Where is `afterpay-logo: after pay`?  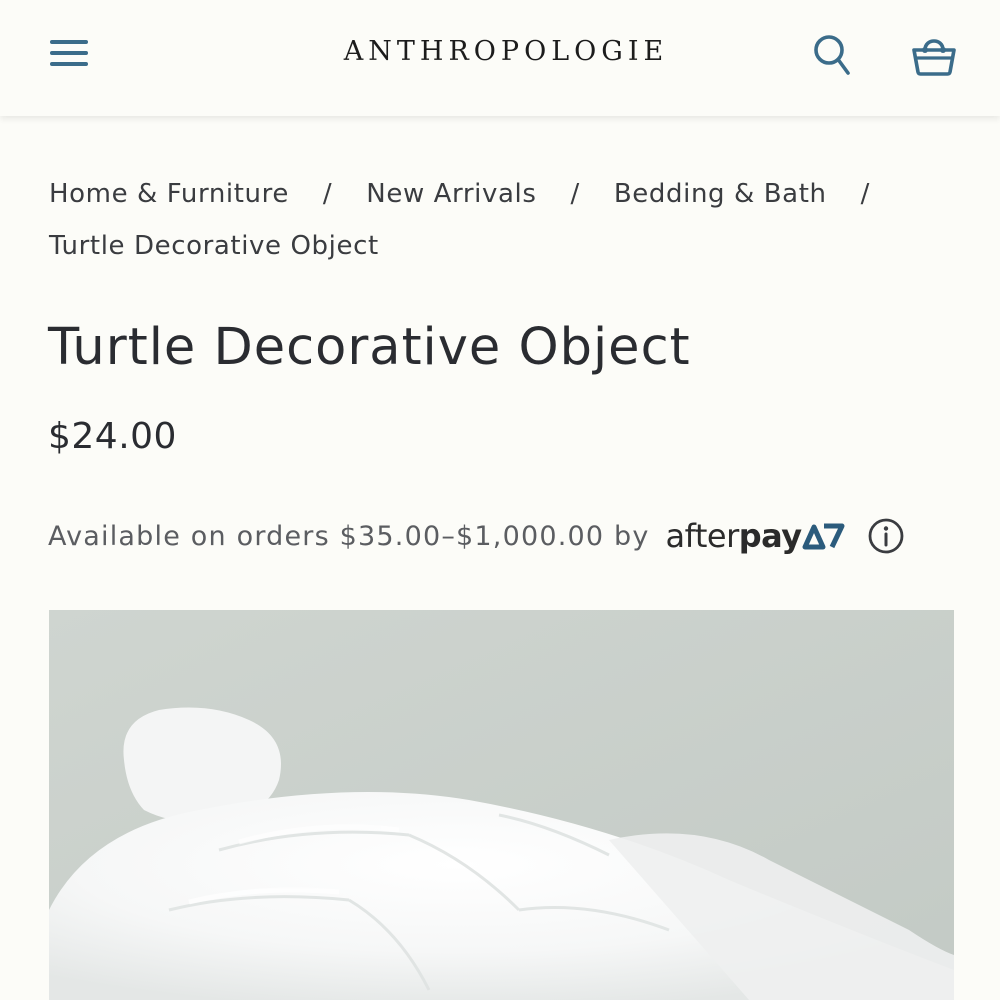
afterpay-logo: after pay is located at coordinates (756, 536).